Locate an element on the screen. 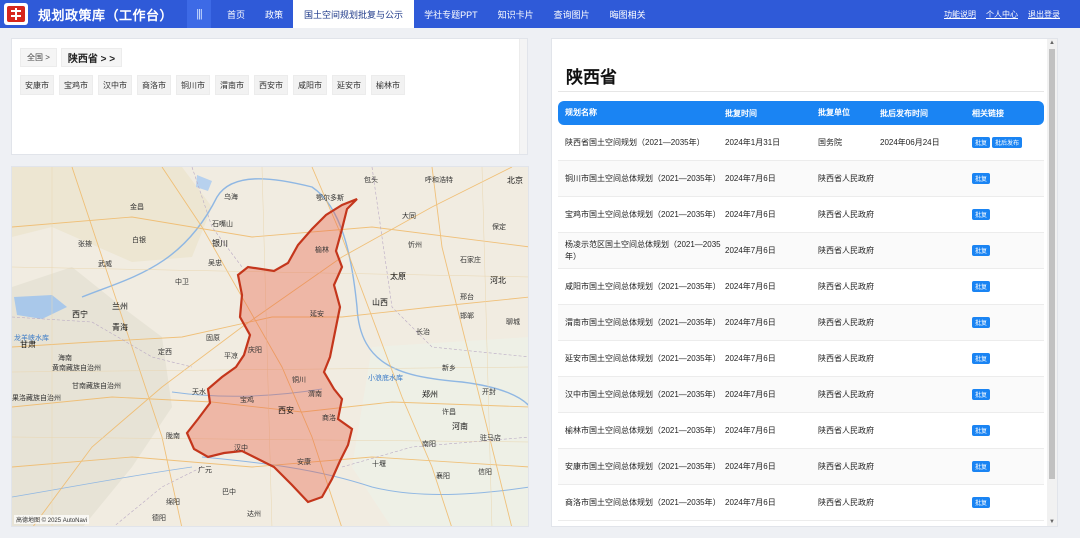 This screenshot has width=1080, height=538. city-yulin: 榆林市 is located at coordinates (388, 85).